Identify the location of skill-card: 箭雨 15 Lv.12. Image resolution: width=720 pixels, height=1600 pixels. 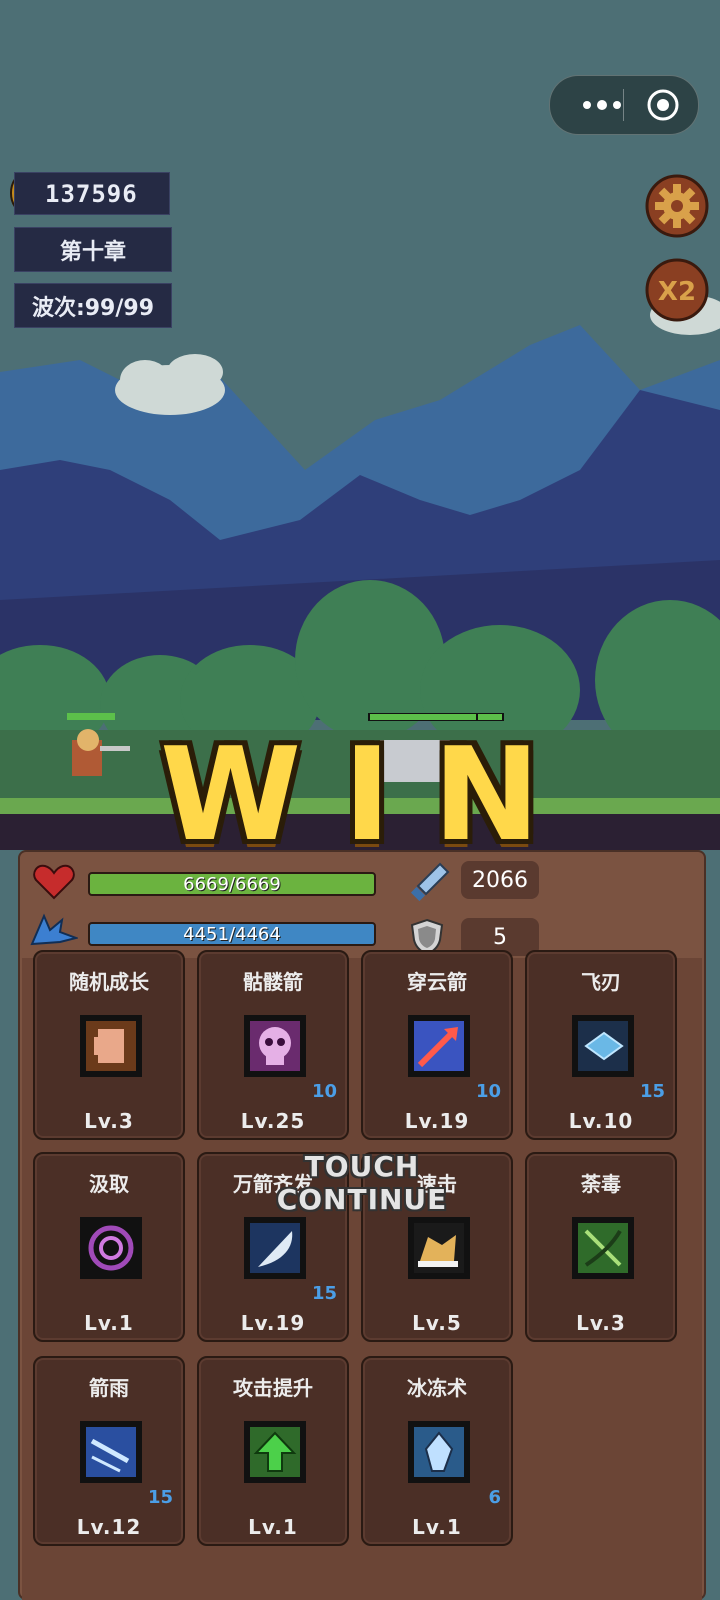
(109, 1451).